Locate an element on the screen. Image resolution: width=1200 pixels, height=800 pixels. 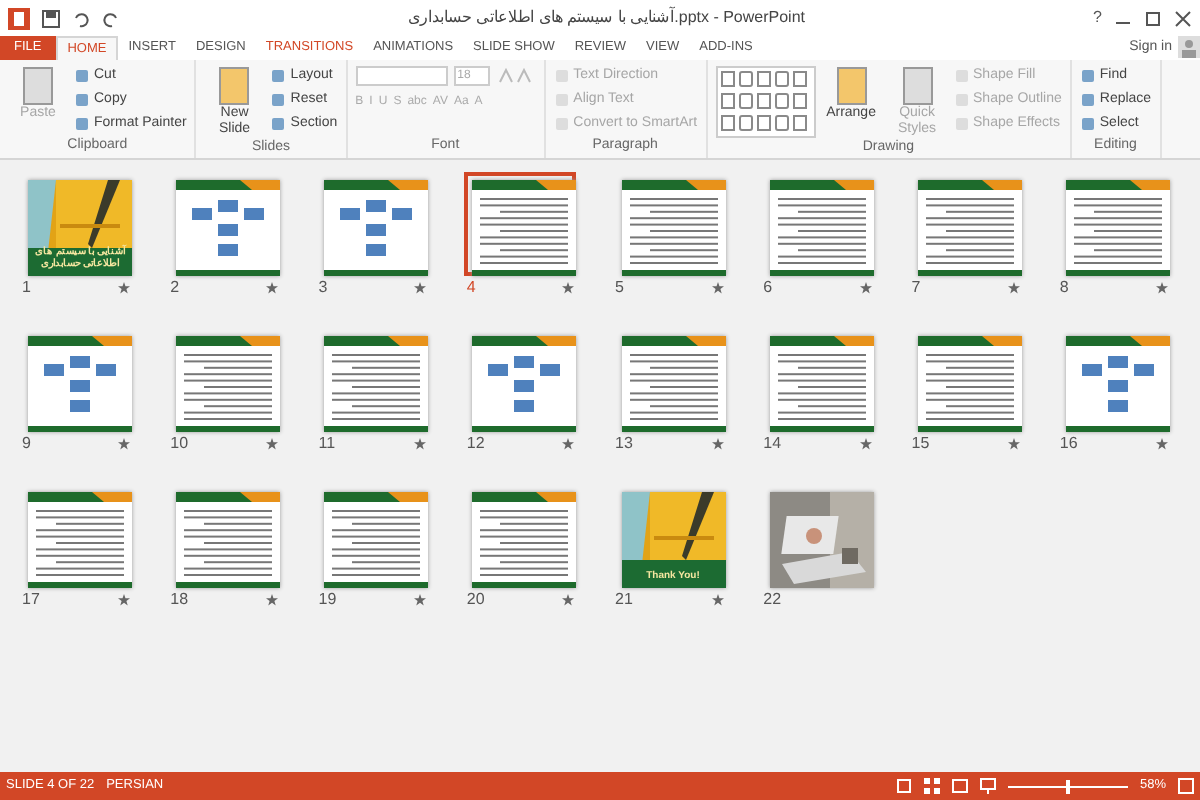
slide-thumbnail is located at coordinates (520, 224).